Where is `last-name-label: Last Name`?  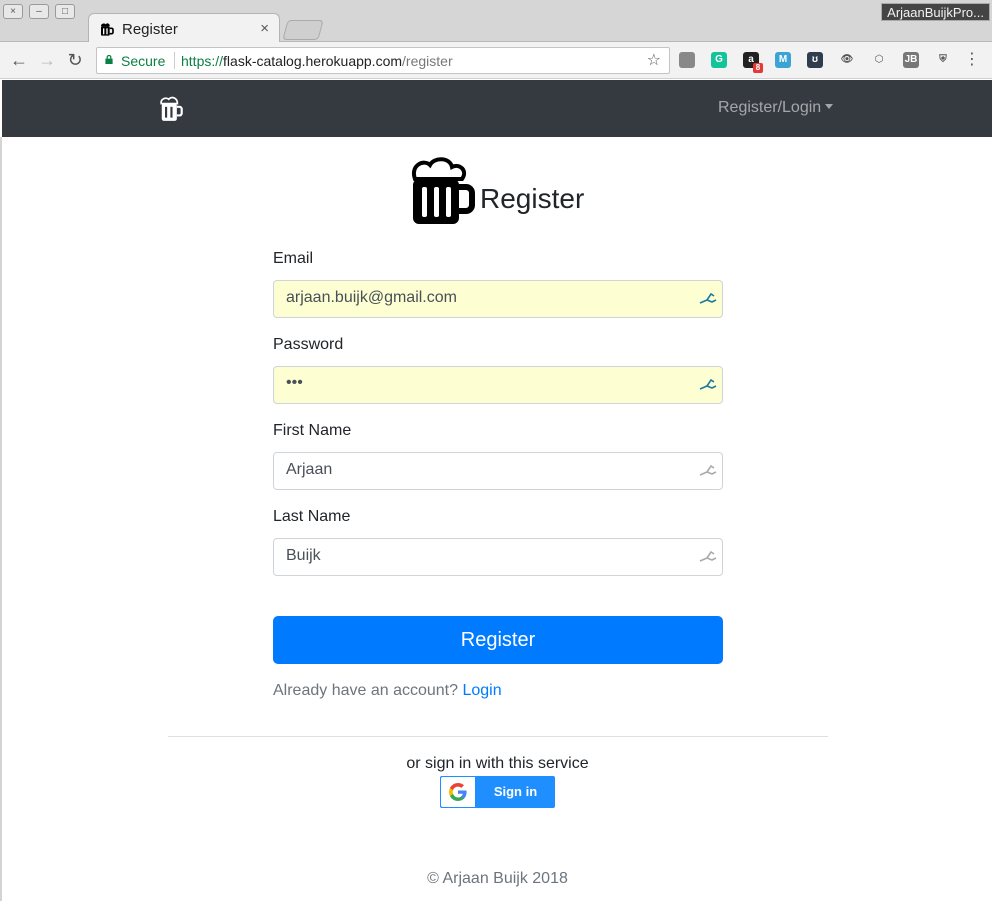
last-name-label: Last Name is located at coordinates (312, 516).